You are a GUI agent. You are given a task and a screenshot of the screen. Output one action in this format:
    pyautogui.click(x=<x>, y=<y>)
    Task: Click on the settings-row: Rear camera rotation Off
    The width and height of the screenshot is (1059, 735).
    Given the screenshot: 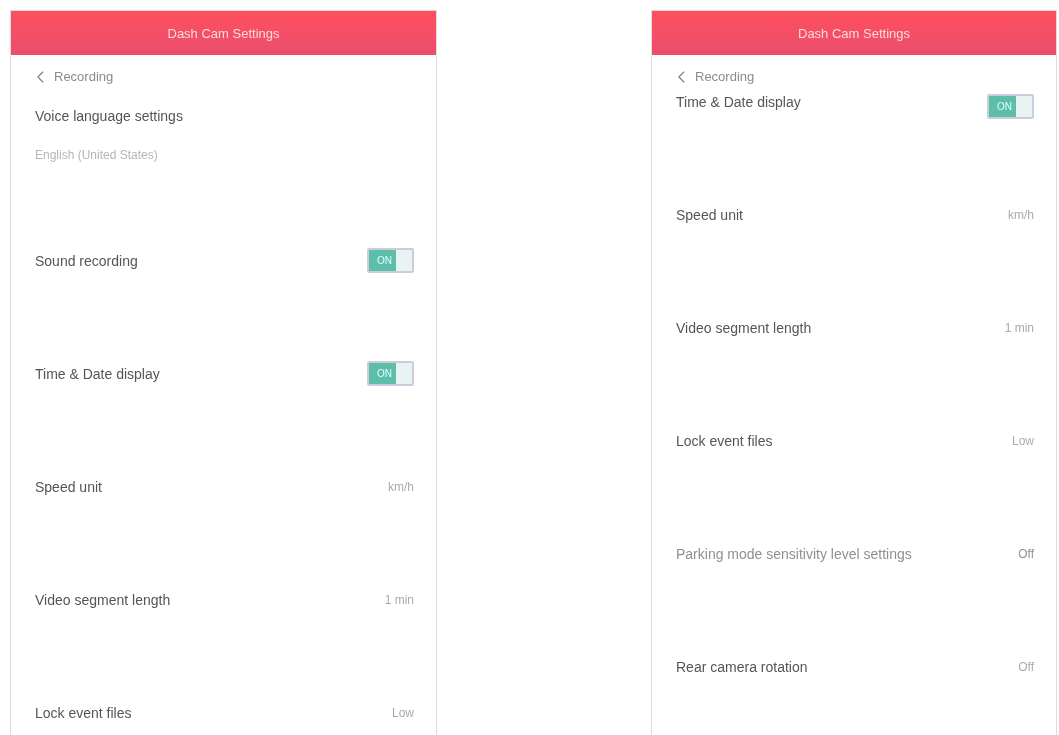 What is the action you would take?
    pyautogui.click(x=854, y=666)
    